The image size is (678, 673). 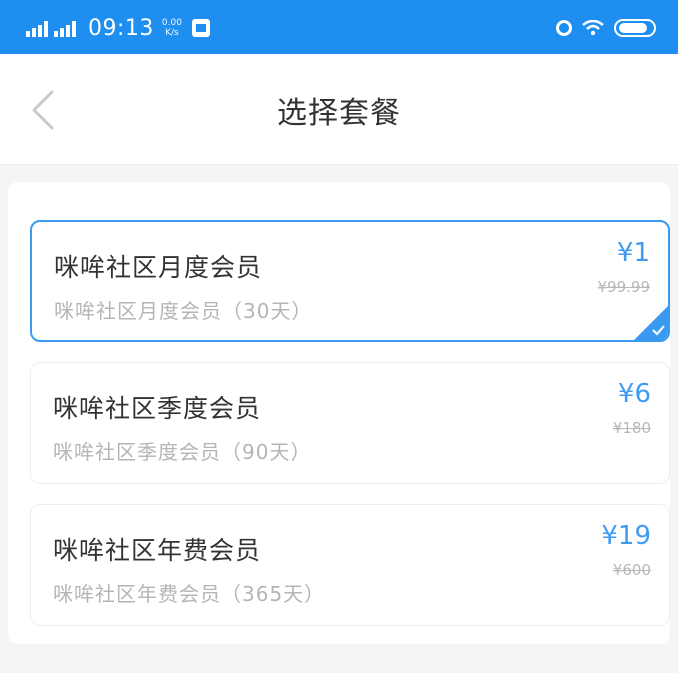 What do you see at coordinates (157, 408) in the screenshot?
I see `plan-name: 咪哞社区季度会员` at bounding box center [157, 408].